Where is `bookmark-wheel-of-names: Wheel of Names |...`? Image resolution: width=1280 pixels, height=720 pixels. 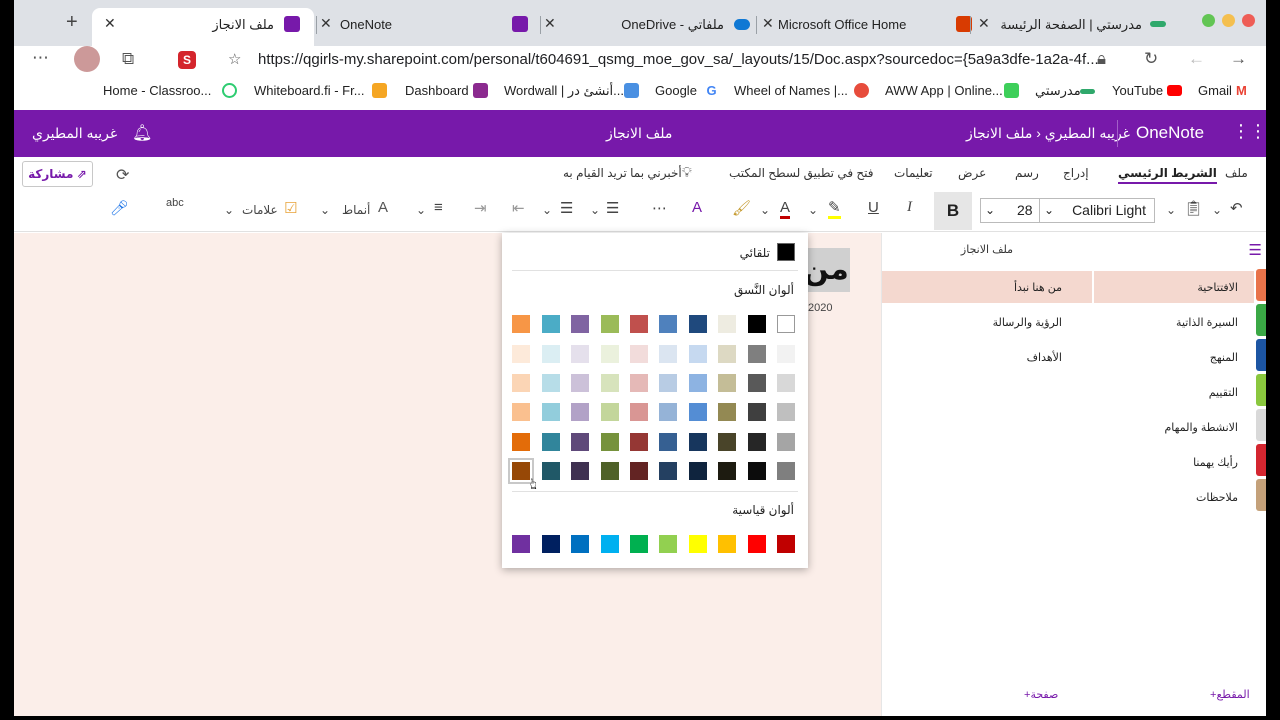
bookmark-wheel-of-names: Wheel of Names |... is located at coordinates (791, 90).